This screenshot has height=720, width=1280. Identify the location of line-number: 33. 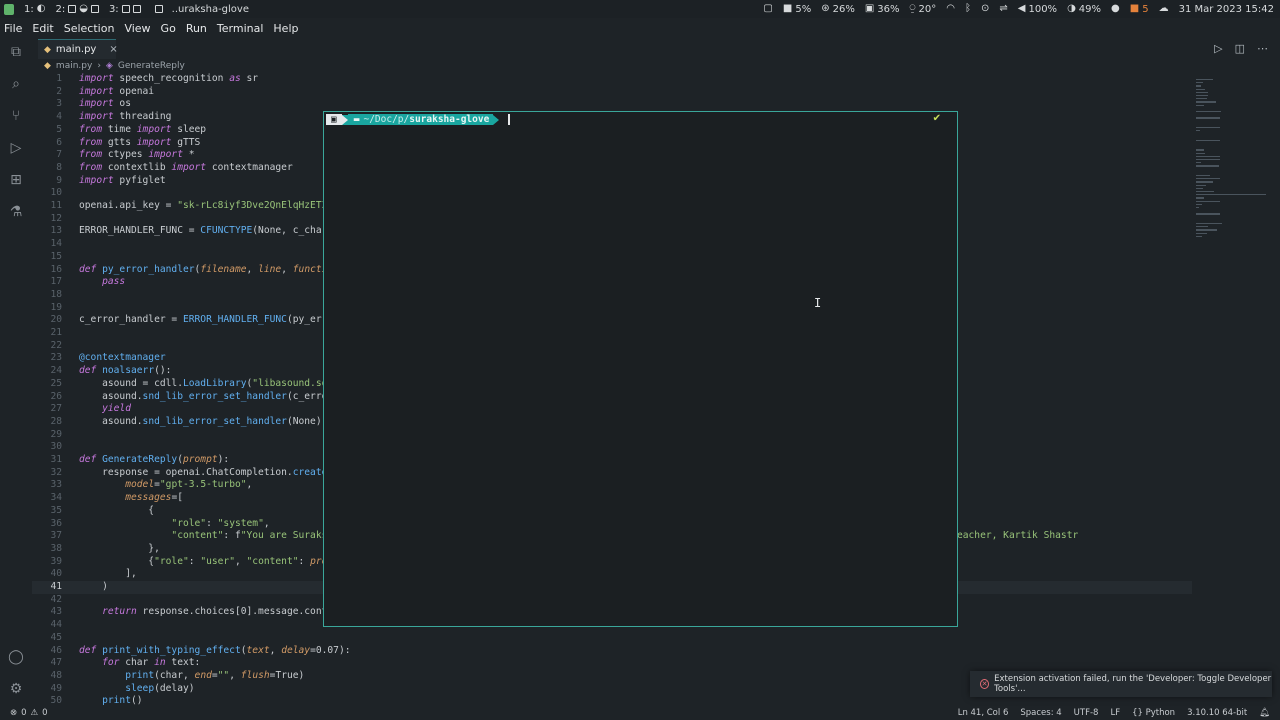
(56, 485).